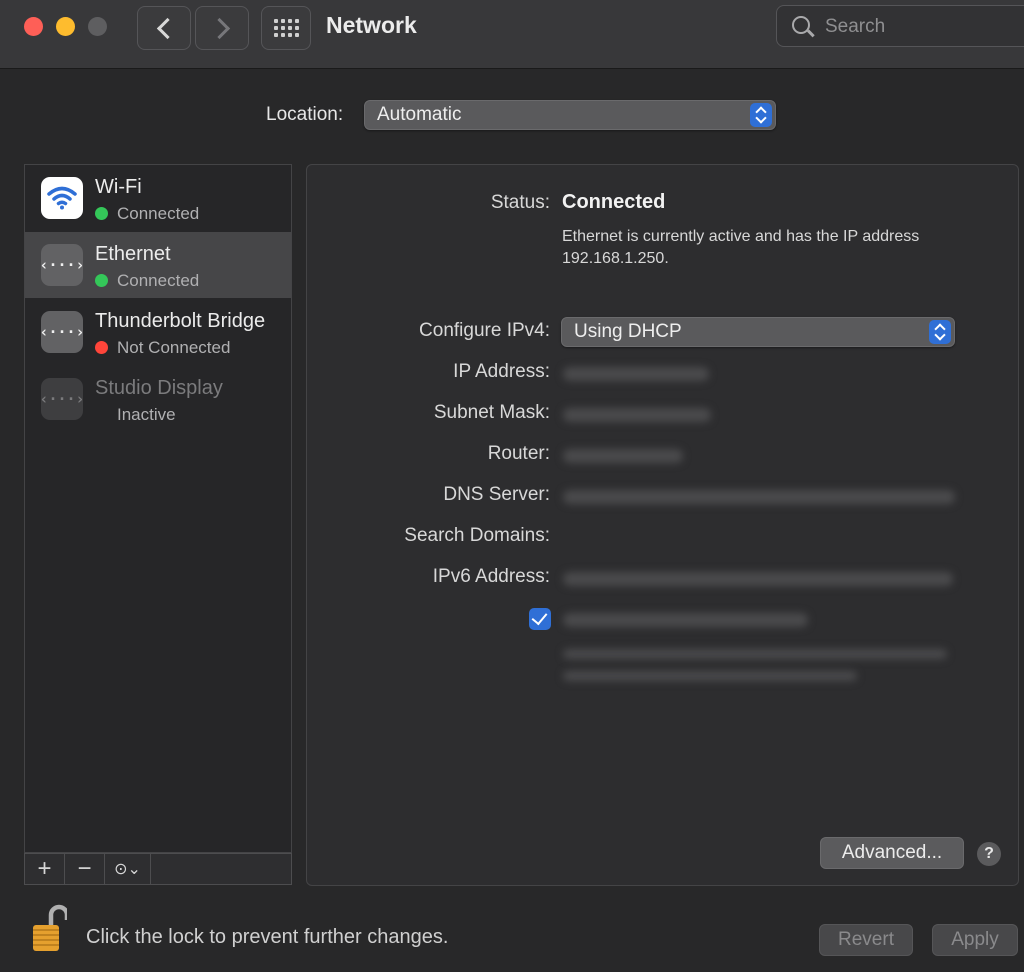 This screenshot has height=972, width=1024. Describe the element at coordinates (570, 115) in the screenshot. I see `location-popup: Automatic` at that location.